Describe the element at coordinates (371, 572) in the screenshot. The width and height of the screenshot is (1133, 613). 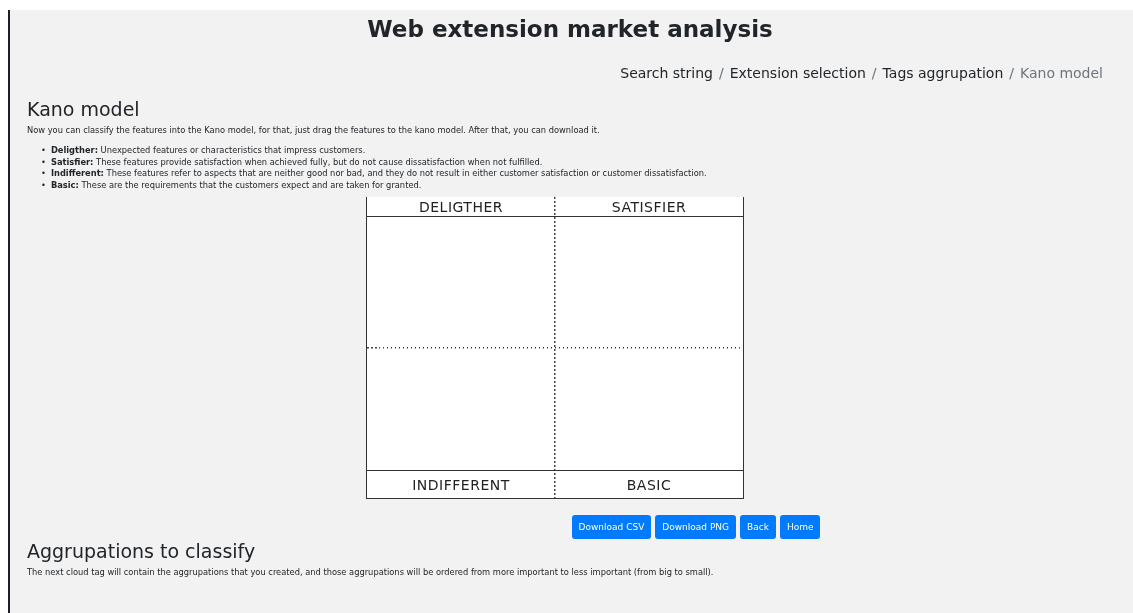
I see `description-text: The next cloud tag will contain the aggrupations that you created, and those aggrupations will be ordered from more important to less important (from big to small).` at that location.